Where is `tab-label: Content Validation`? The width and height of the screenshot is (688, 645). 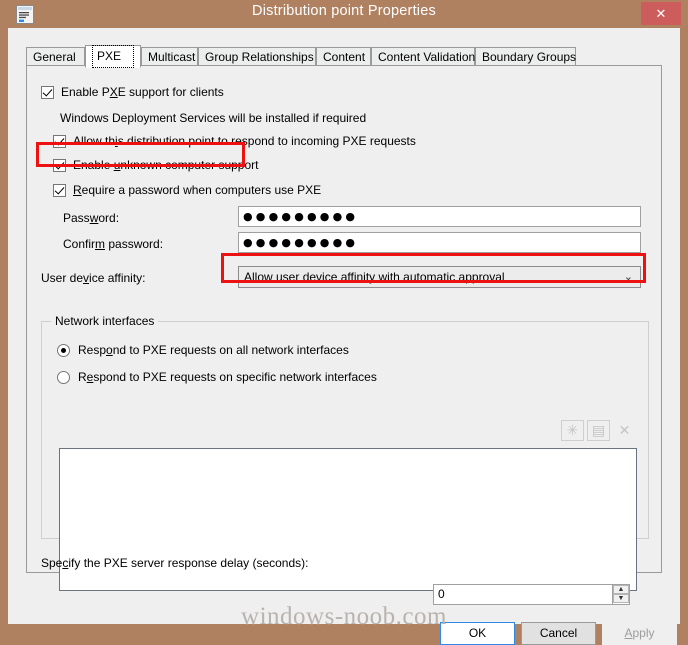
tab-label: Content Validation is located at coordinates (427, 57).